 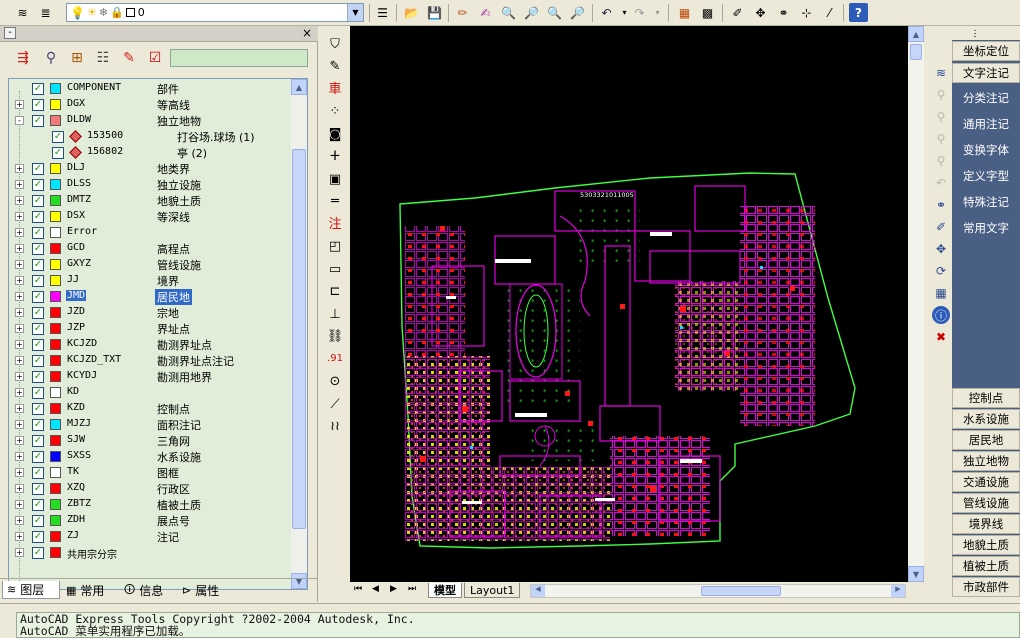 I want to click on layer-row: - ✓ DLDW 独立地物, so click(x=154, y=121).